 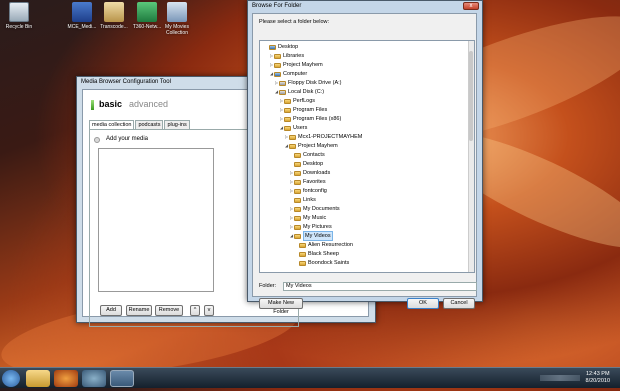 I want to click on close-icon: x, so click(x=471, y=6).